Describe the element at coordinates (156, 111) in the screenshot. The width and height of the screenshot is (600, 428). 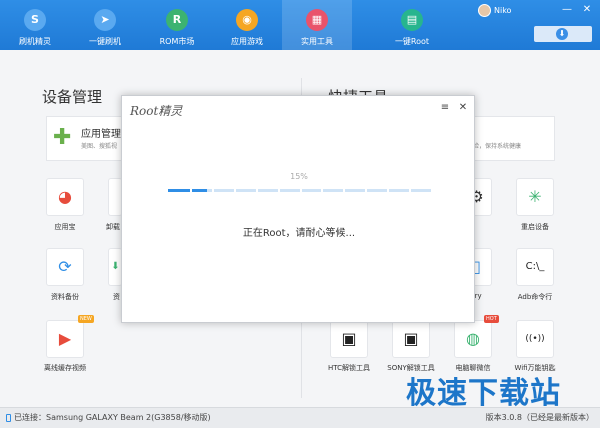
I see `dialog-title: Root精灵` at that location.